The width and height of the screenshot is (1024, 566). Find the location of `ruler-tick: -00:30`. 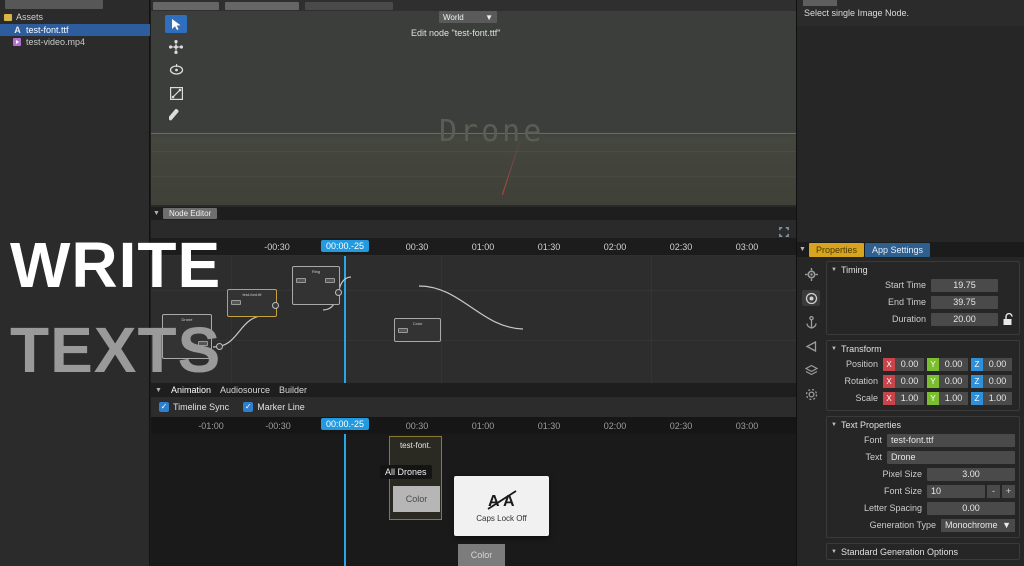

ruler-tick: -00:30 is located at coordinates (278, 426).